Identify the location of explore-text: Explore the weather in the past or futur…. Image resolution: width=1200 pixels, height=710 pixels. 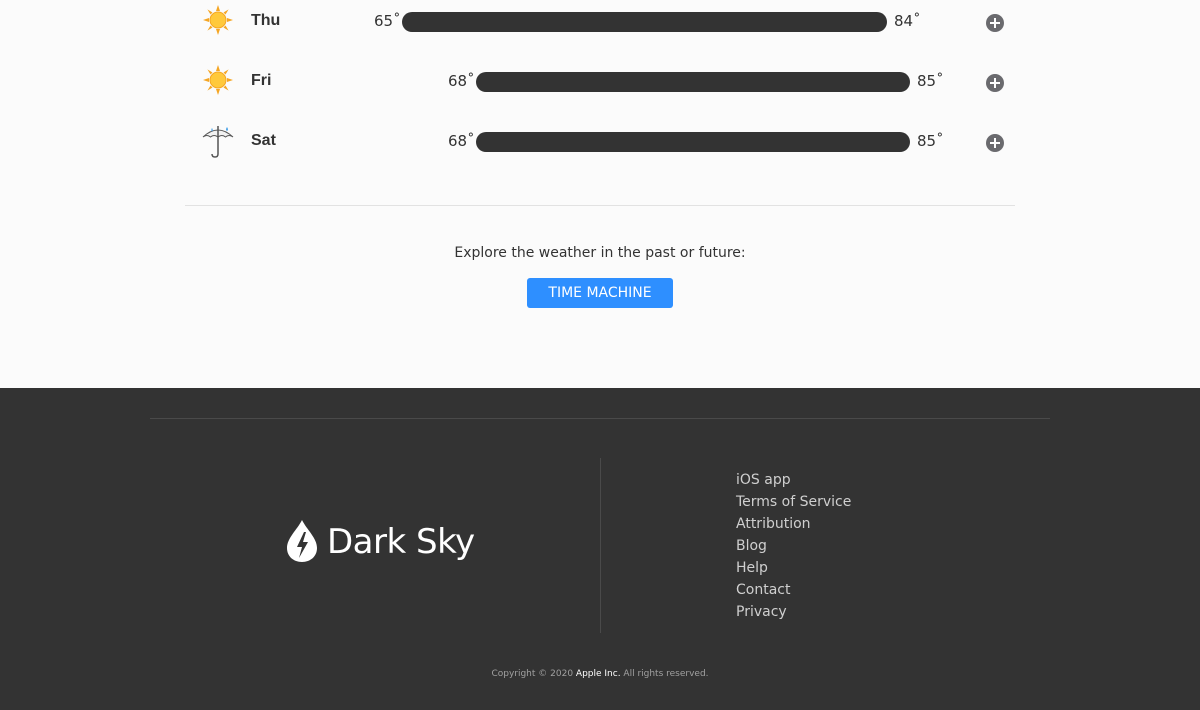
(600, 253).